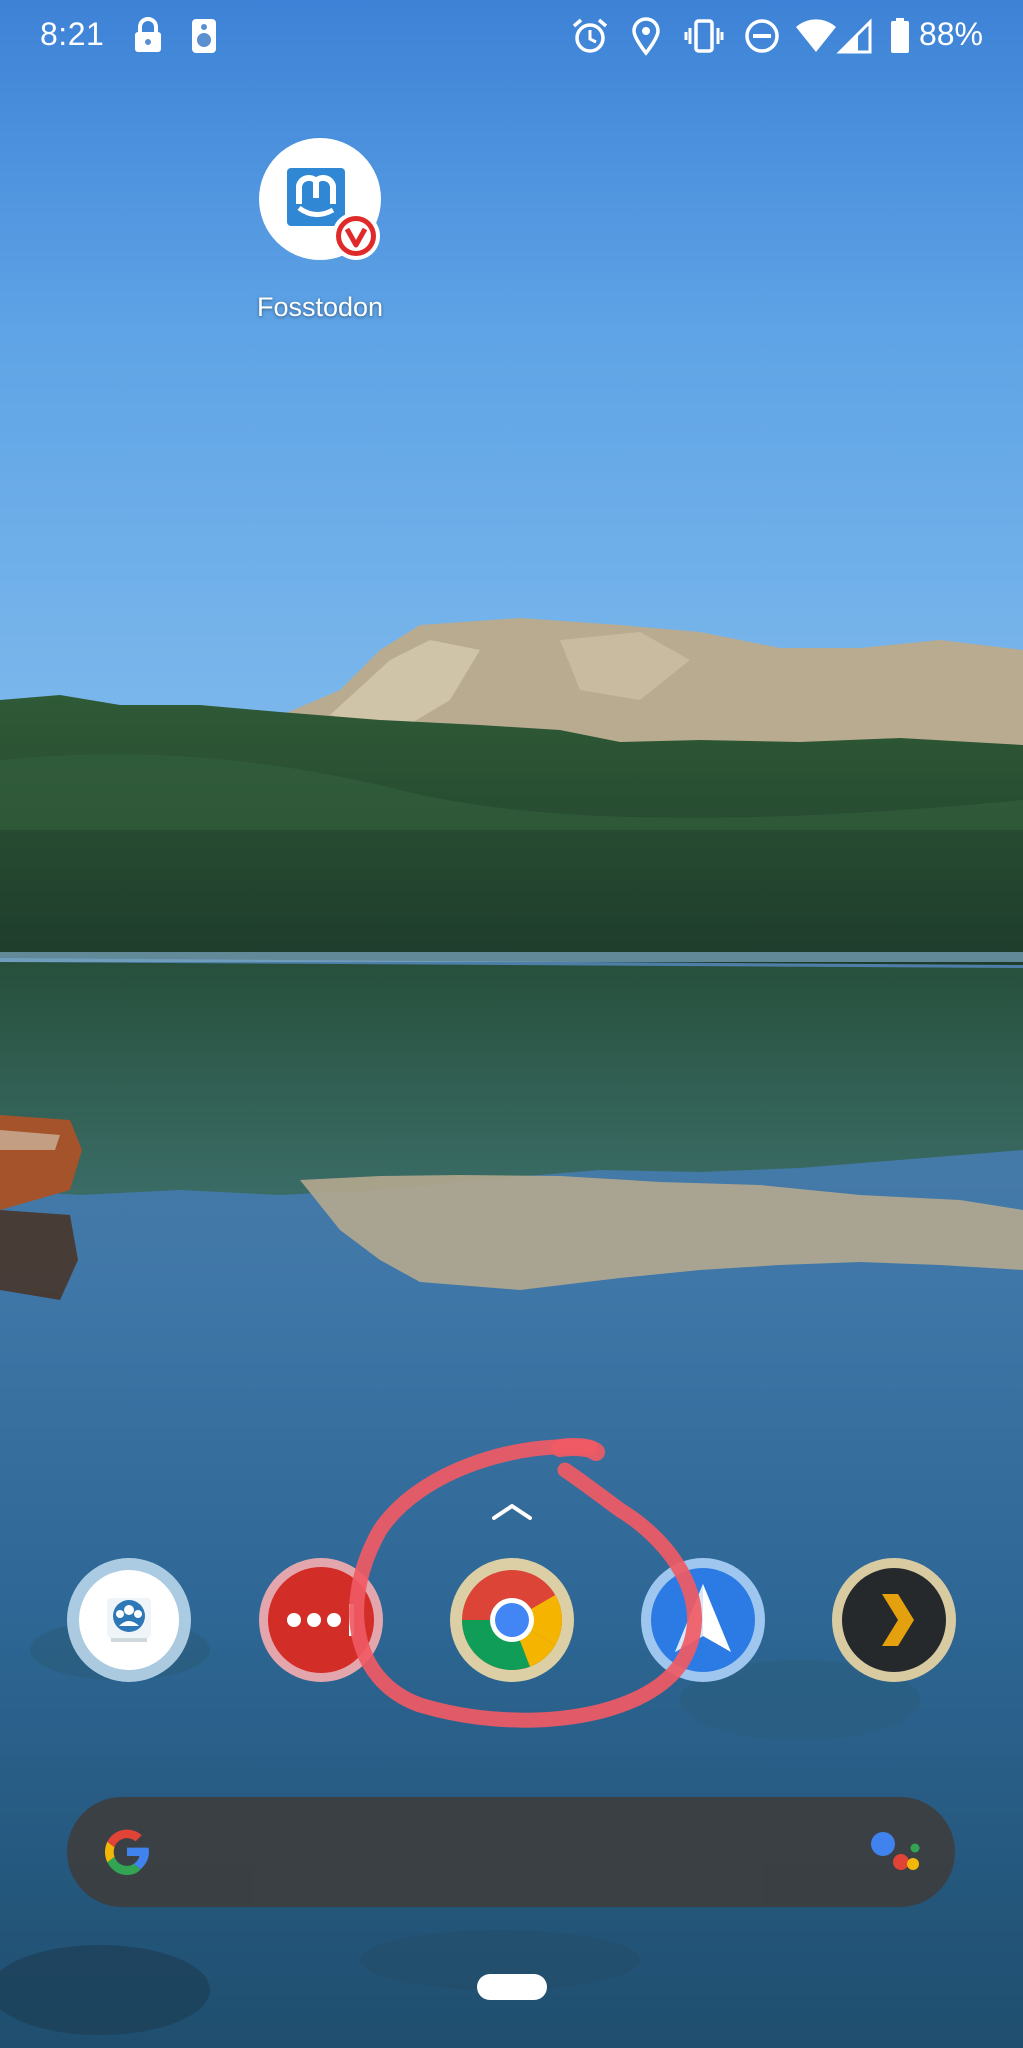 The width and height of the screenshot is (1023, 2048). I want to click on home-gesture-pill, so click(512, 1987).